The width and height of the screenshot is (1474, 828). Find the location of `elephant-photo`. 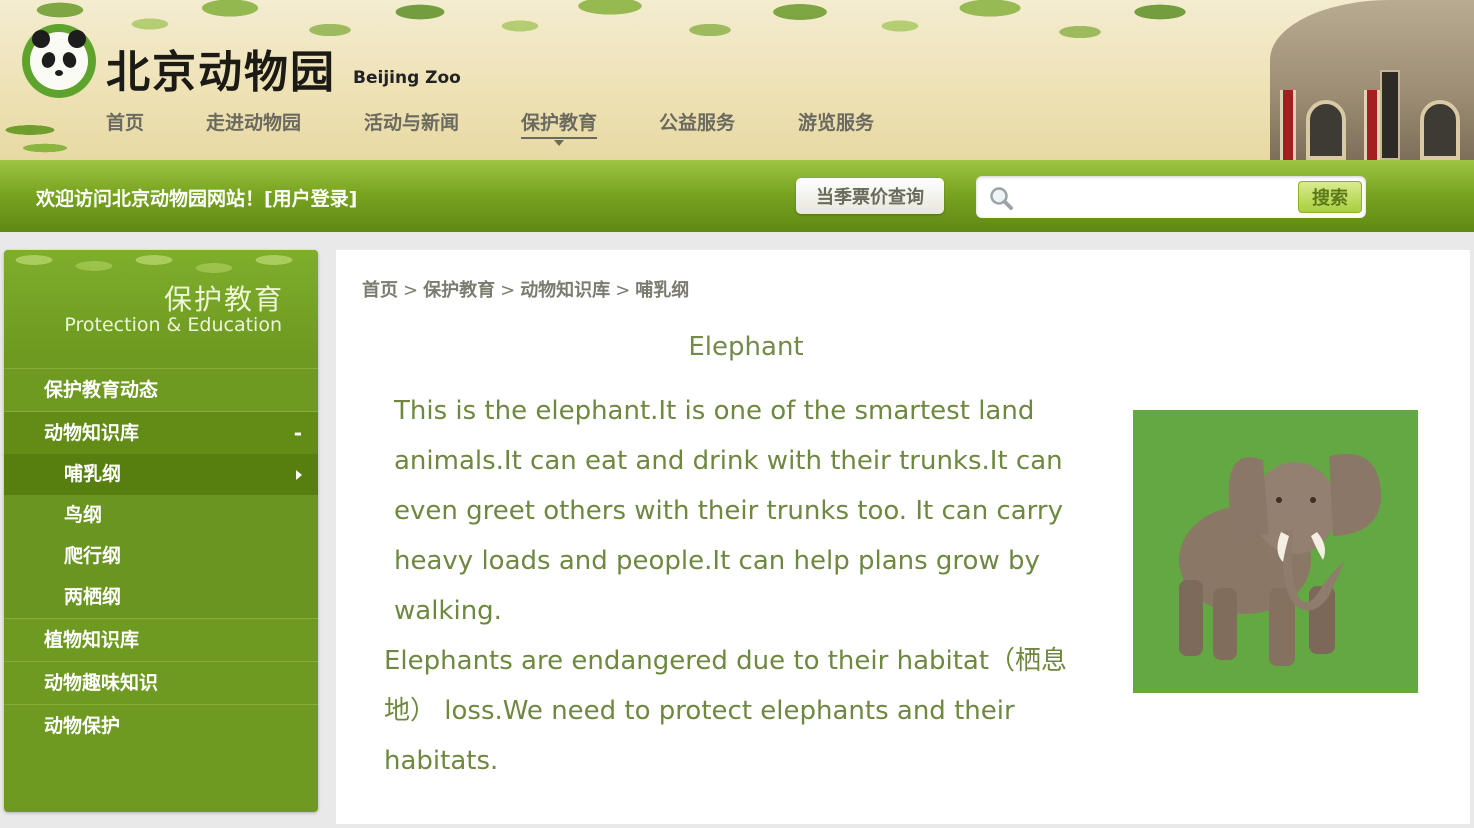

elephant-photo is located at coordinates (1275, 551).